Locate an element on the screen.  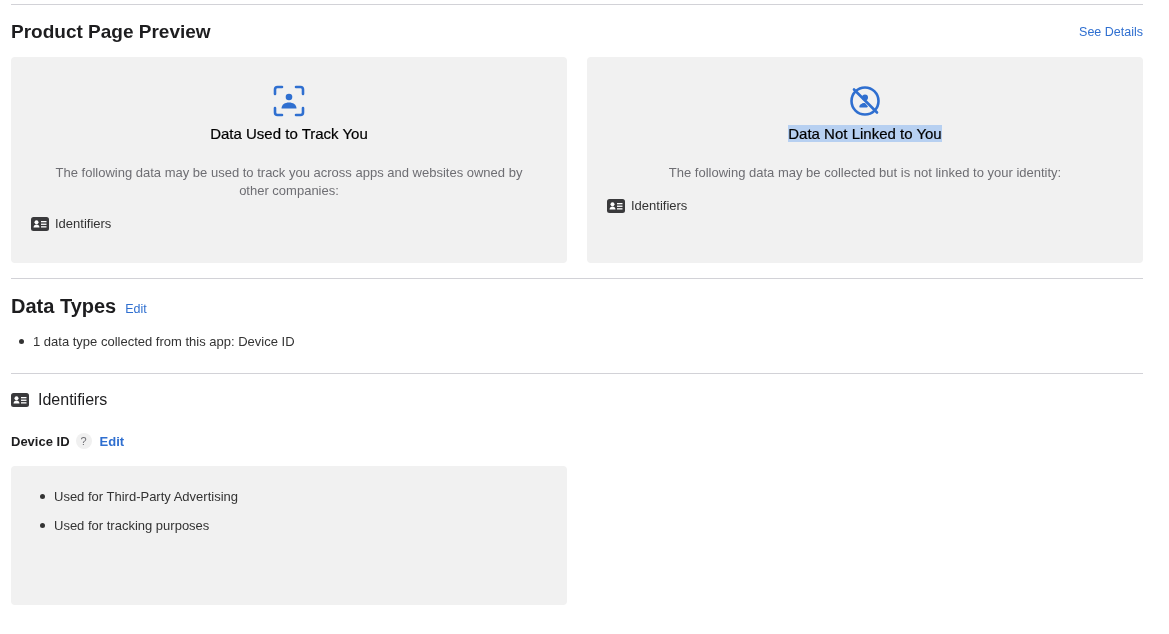
card-title: Data Not Linked to You is located at coordinates (865, 133).